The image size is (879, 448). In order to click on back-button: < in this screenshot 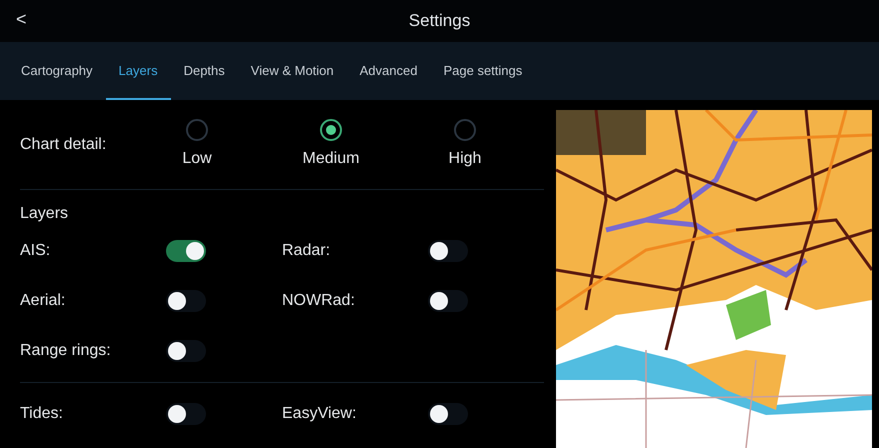, I will do `click(21, 19)`.